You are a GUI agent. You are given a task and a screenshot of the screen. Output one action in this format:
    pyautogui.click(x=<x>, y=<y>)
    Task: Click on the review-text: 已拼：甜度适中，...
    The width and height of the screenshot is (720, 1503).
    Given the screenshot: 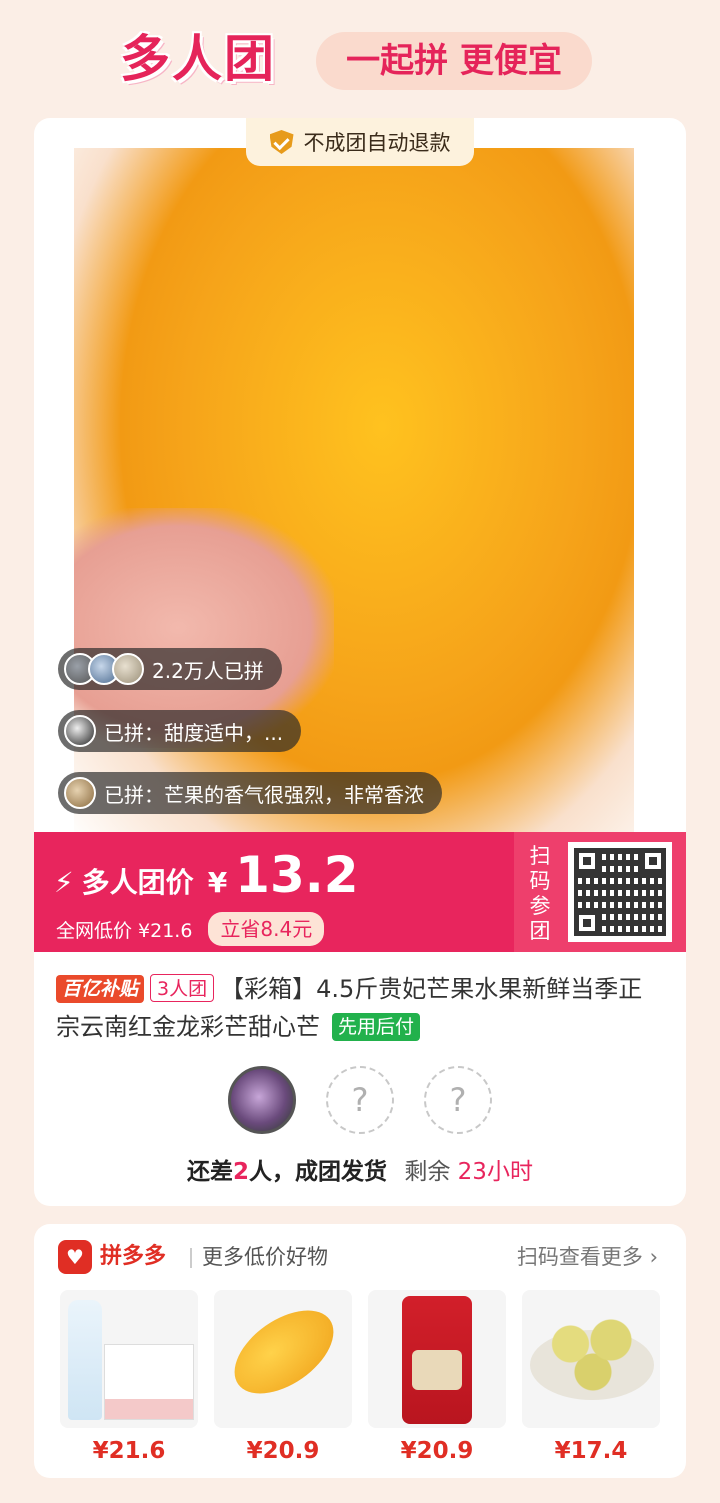 What is the action you would take?
    pyautogui.click(x=194, y=732)
    